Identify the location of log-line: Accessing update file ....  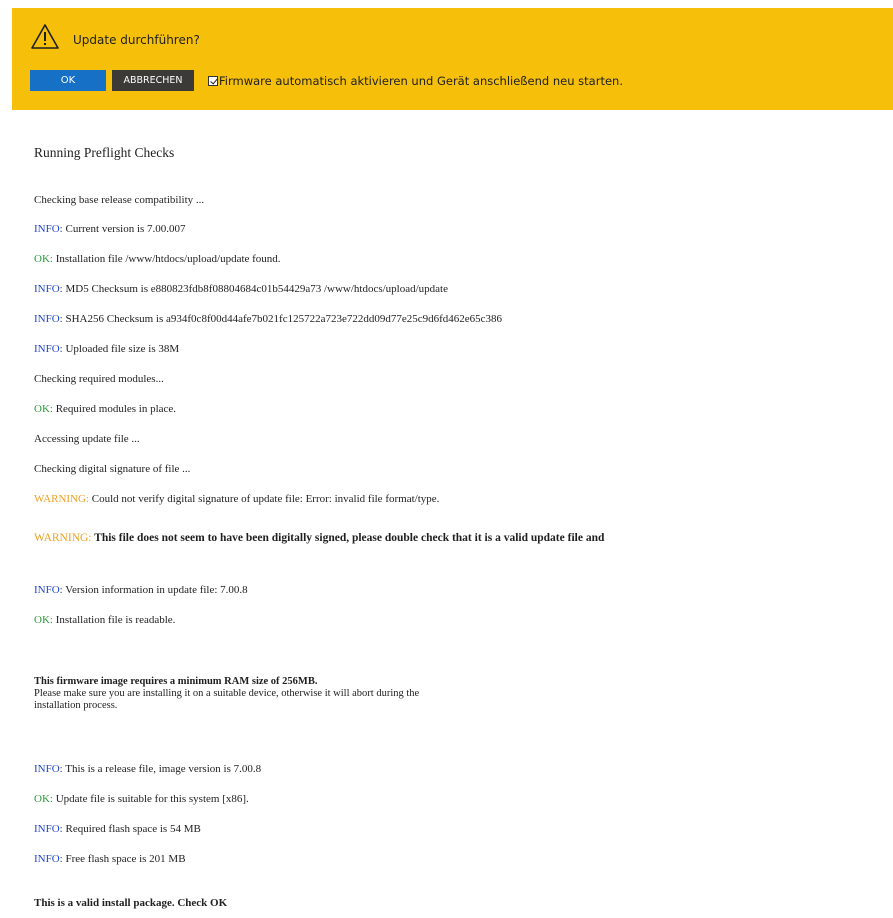
(87, 439).